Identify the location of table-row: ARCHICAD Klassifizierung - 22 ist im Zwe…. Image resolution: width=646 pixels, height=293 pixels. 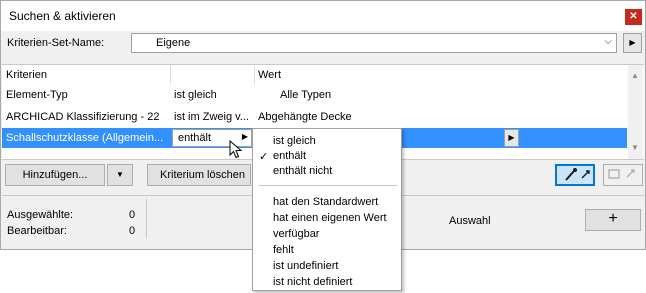
(314, 117).